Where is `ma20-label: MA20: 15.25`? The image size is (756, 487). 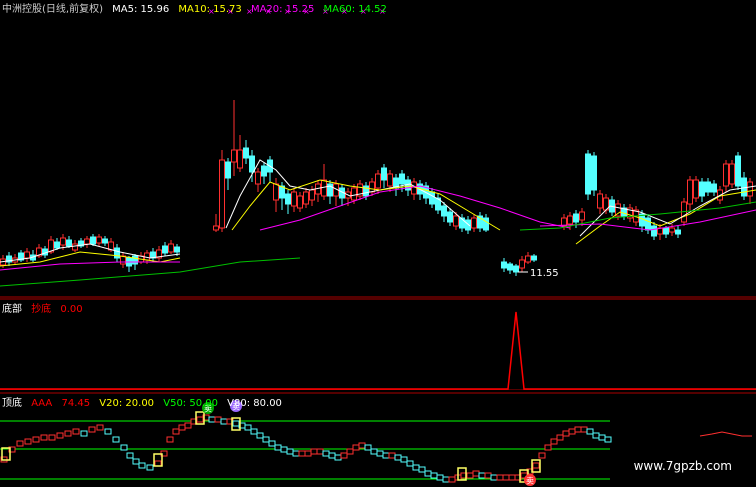
ma20-label: MA20: 15.25 is located at coordinates (282, 9).